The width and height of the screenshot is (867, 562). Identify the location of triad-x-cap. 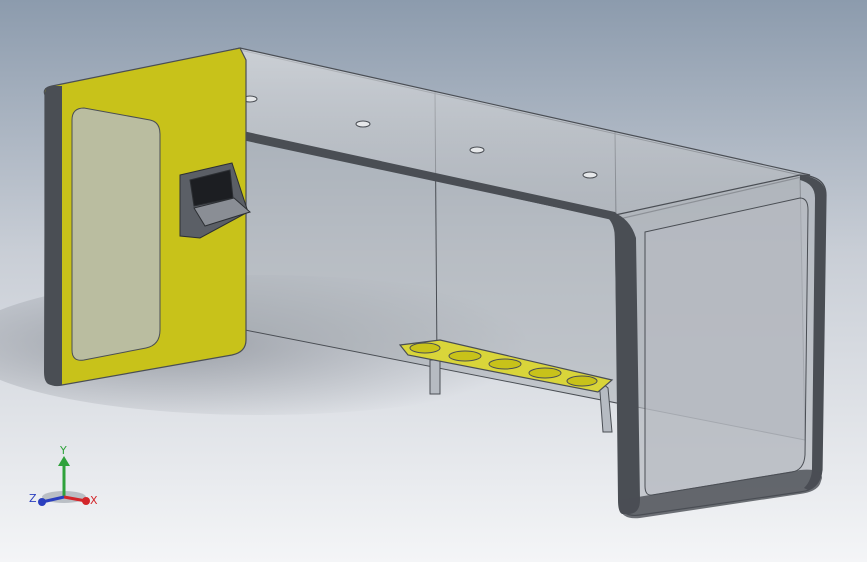
(86, 501).